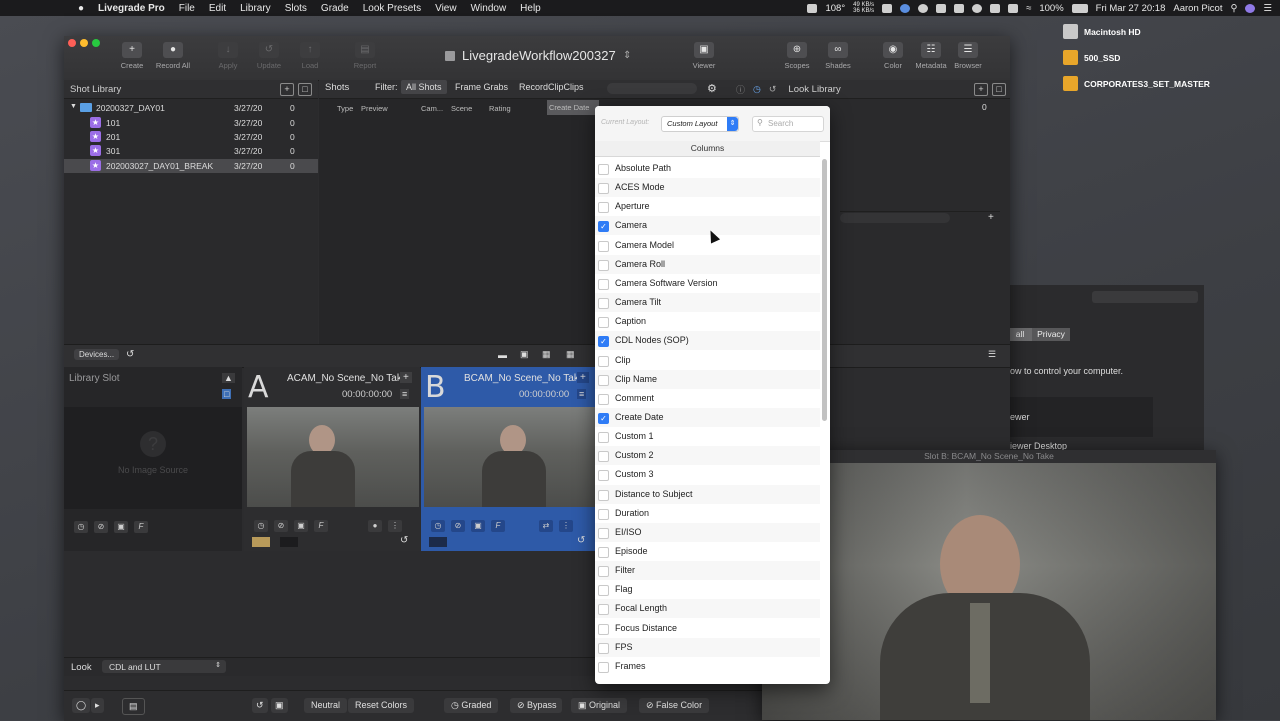  Describe the element at coordinates (333, 457) in the screenshot. I see `slot-a-thumbnail` at that location.